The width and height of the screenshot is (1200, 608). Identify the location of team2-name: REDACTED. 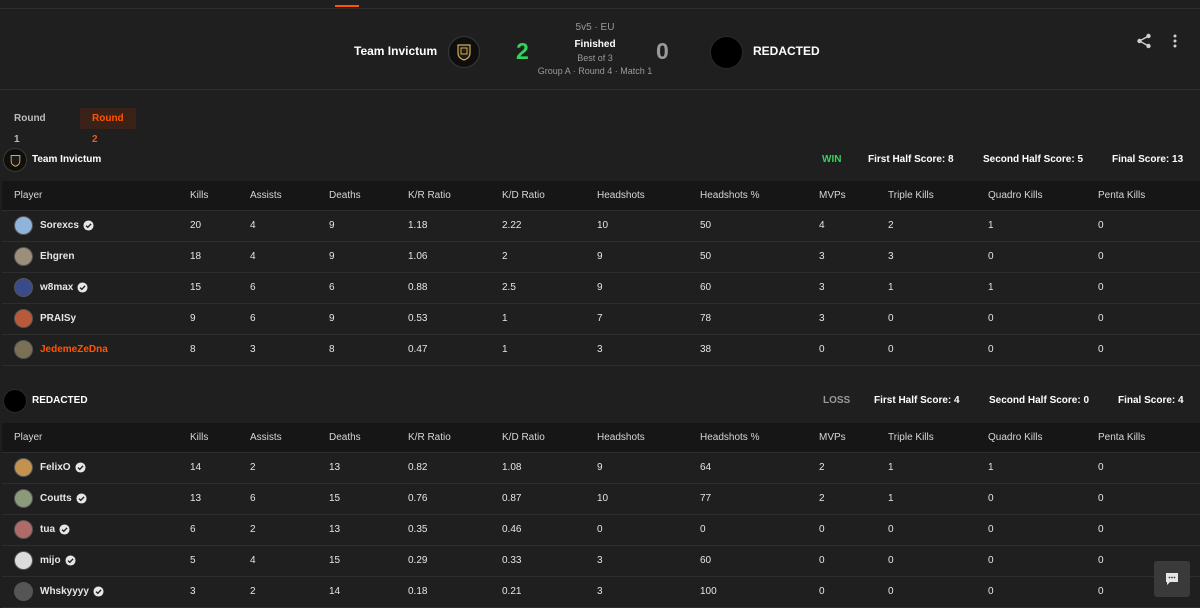
(60, 400).